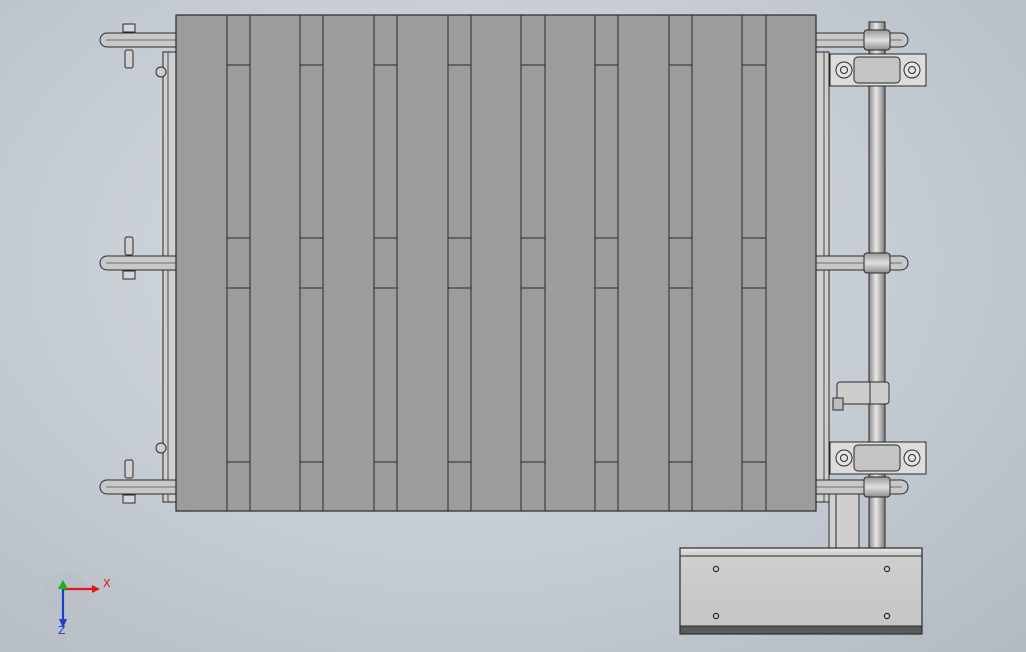  What do you see at coordinates (878, 70) in the screenshot?
I see `bearing-block-top` at bounding box center [878, 70].